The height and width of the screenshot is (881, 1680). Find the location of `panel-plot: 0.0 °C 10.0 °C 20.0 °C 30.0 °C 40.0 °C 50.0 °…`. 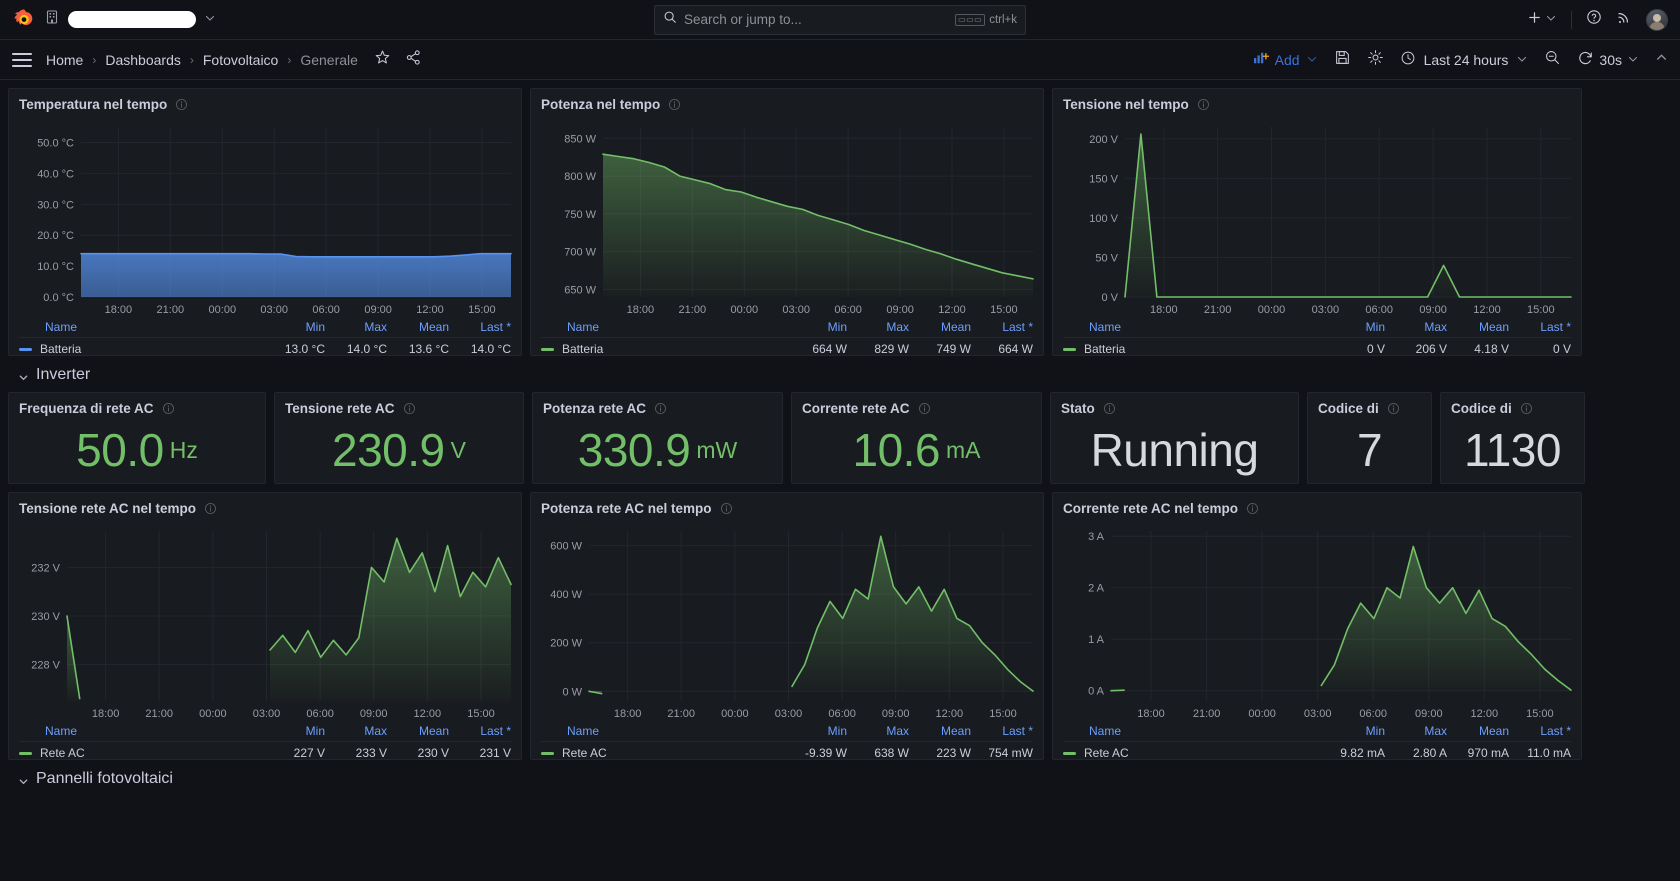

panel-plot: 0.0 °C 10.0 °C 20.0 °C 30.0 °C 40.0 °C 50.0 °… is located at coordinates (265, 219).